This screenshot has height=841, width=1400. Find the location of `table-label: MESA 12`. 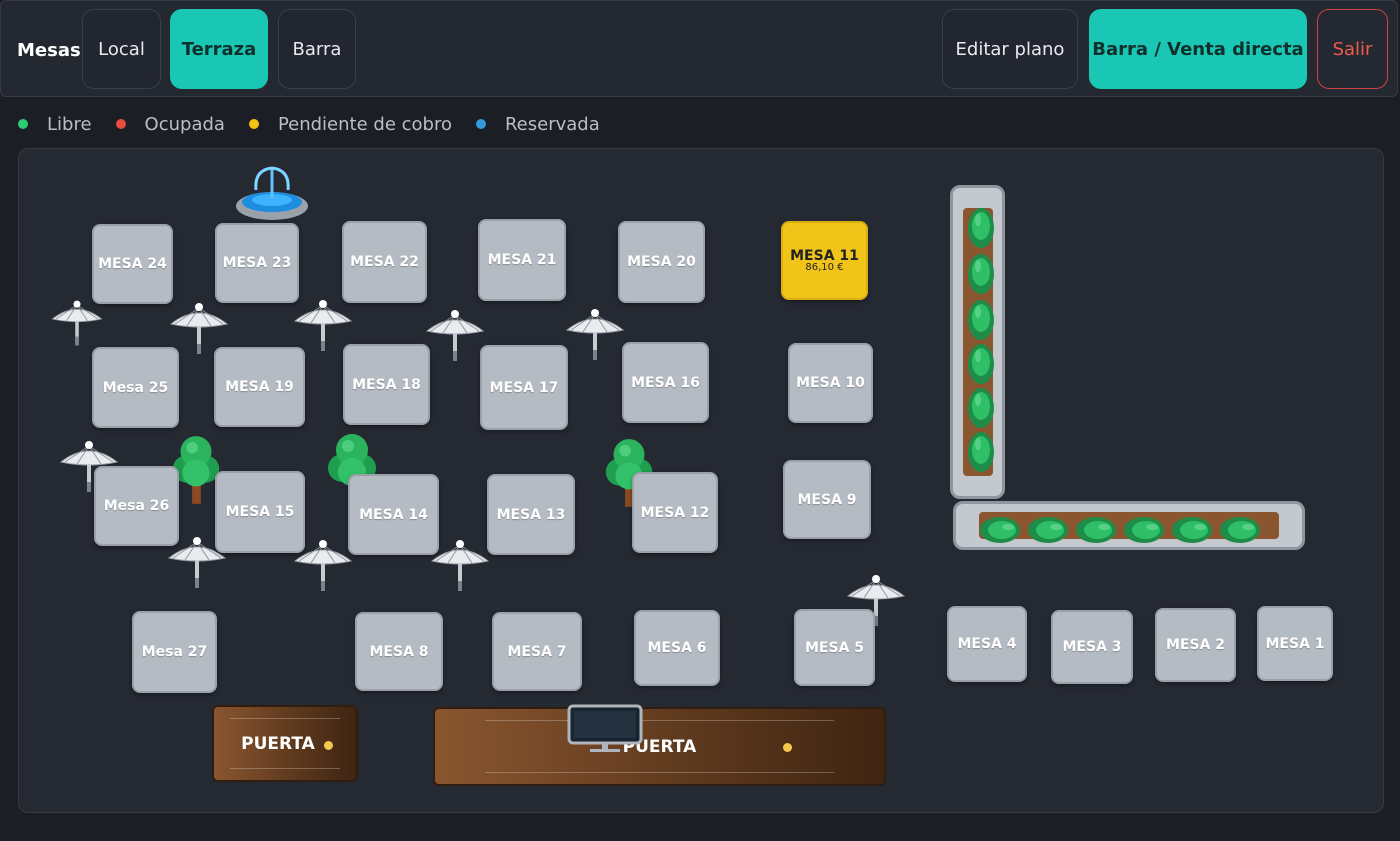

table-label: MESA 12 is located at coordinates (675, 512).